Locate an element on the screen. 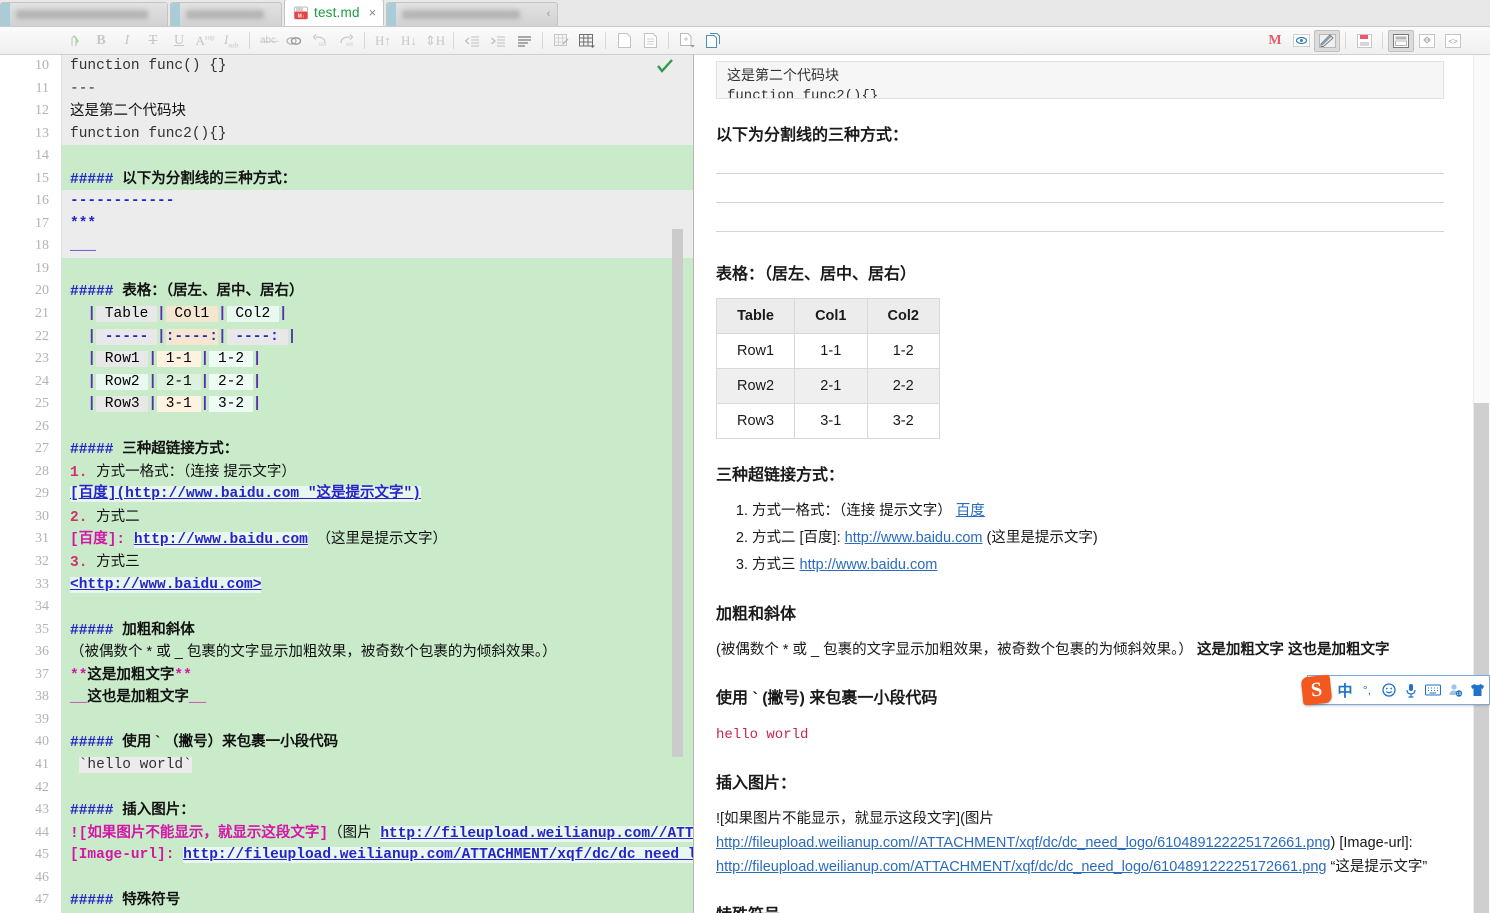 The width and height of the screenshot is (1490, 913). sogou-logo-icon: S is located at coordinates (1316, 690).